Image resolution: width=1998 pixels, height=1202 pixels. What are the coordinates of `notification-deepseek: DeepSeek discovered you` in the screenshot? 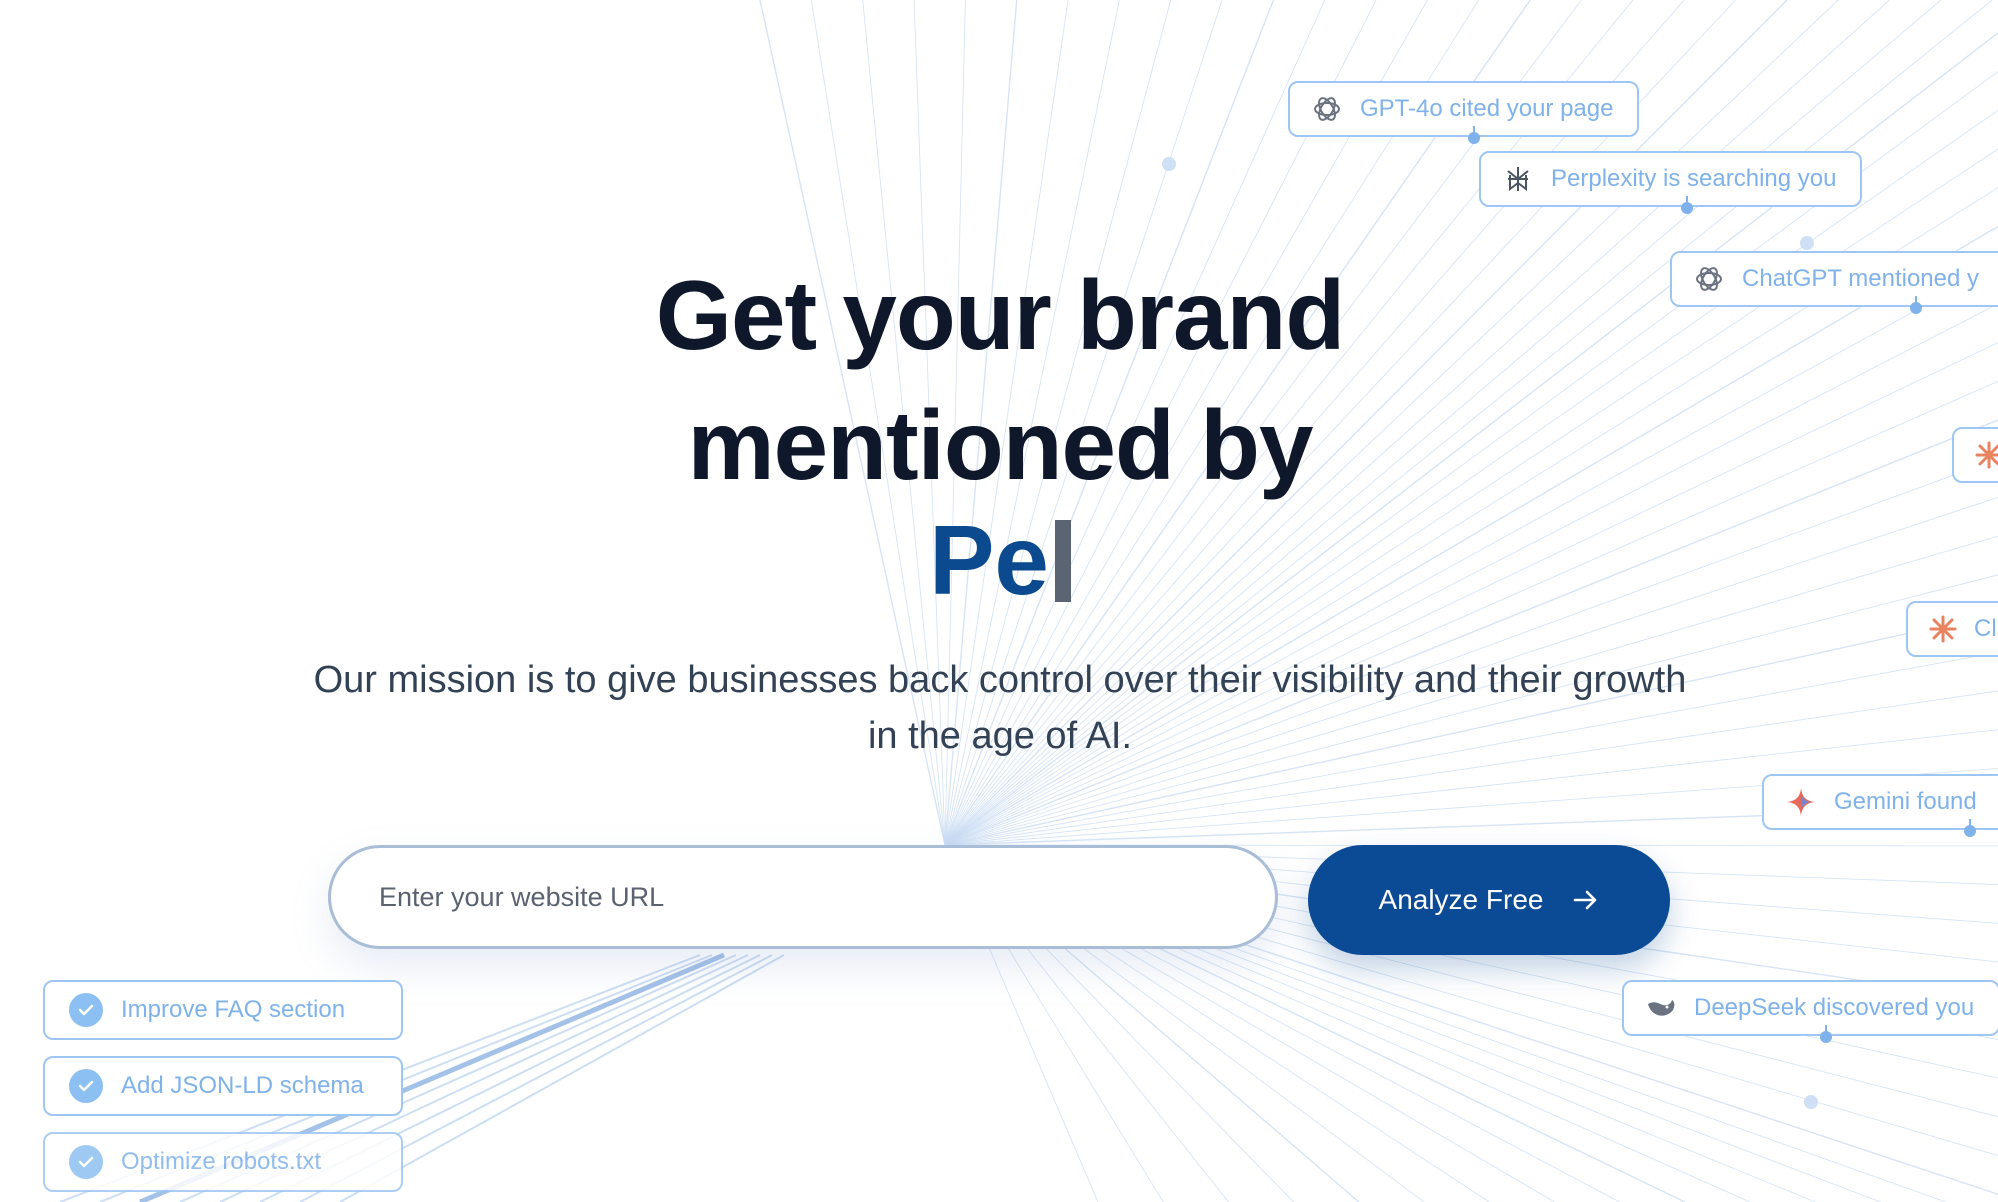 It's located at (1810, 1011).